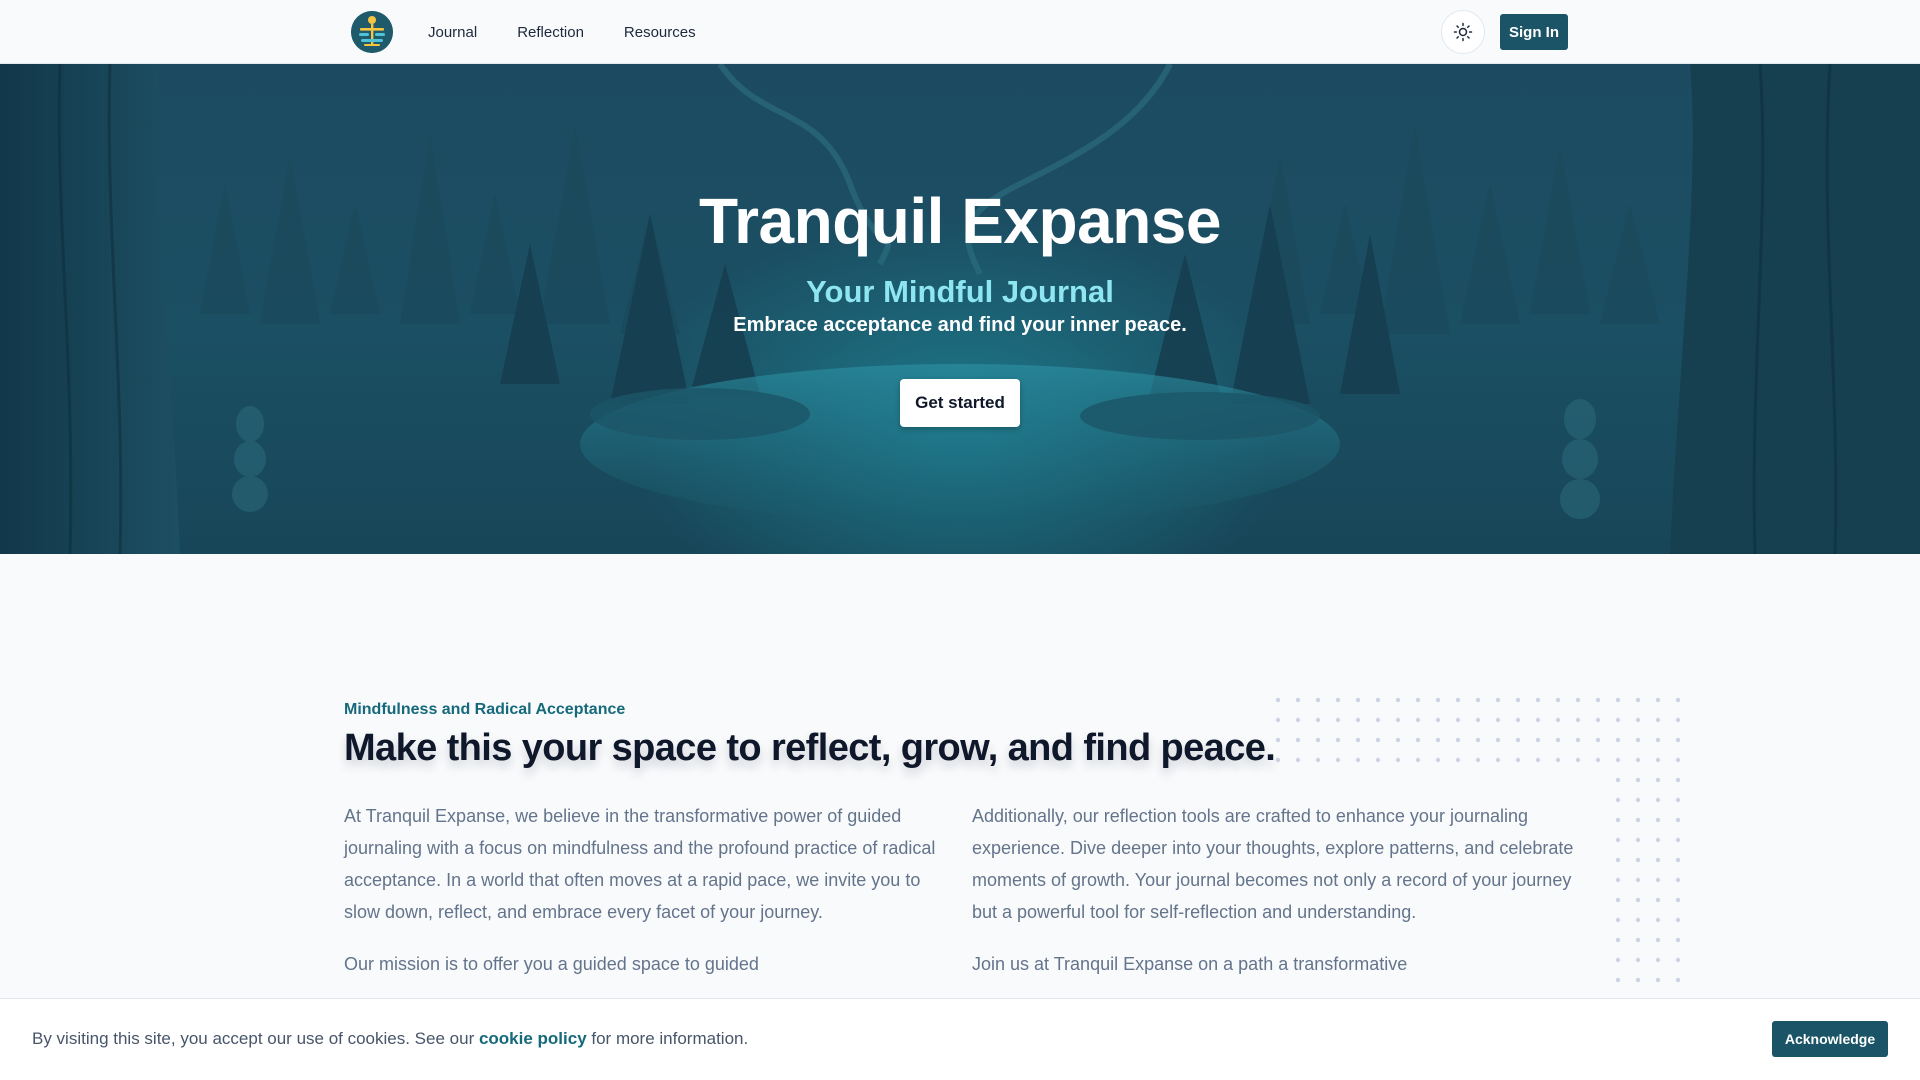  What do you see at coordinates (960, 403) in the screenshot?
I see `get-started-button: Get started` at bounding box center [960, 403].